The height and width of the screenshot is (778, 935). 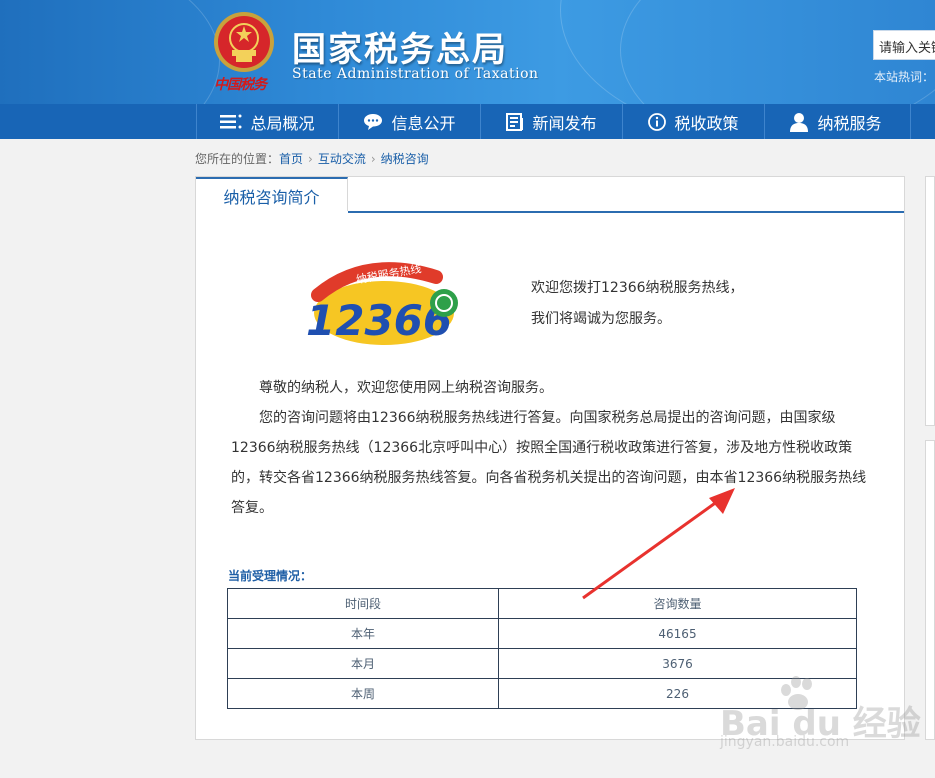 What do you see at coordinates (677, 663) in the screenshot?
I see `count-cell: 3676` at bounding box center [677, 663].